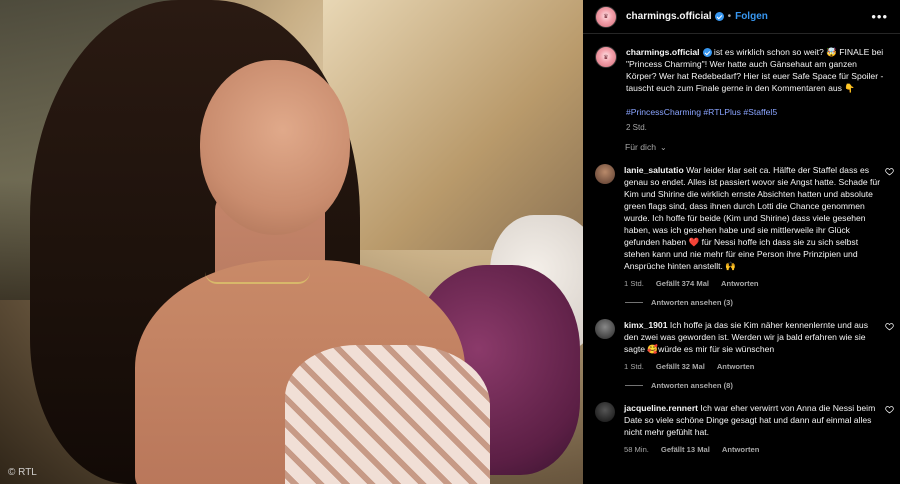 This screenshot has height=484, width=900. Describe the element at coordinates (692, 385) in the screenshot. I see `view-replies-label: Antworten ansehen (8)` at that location.